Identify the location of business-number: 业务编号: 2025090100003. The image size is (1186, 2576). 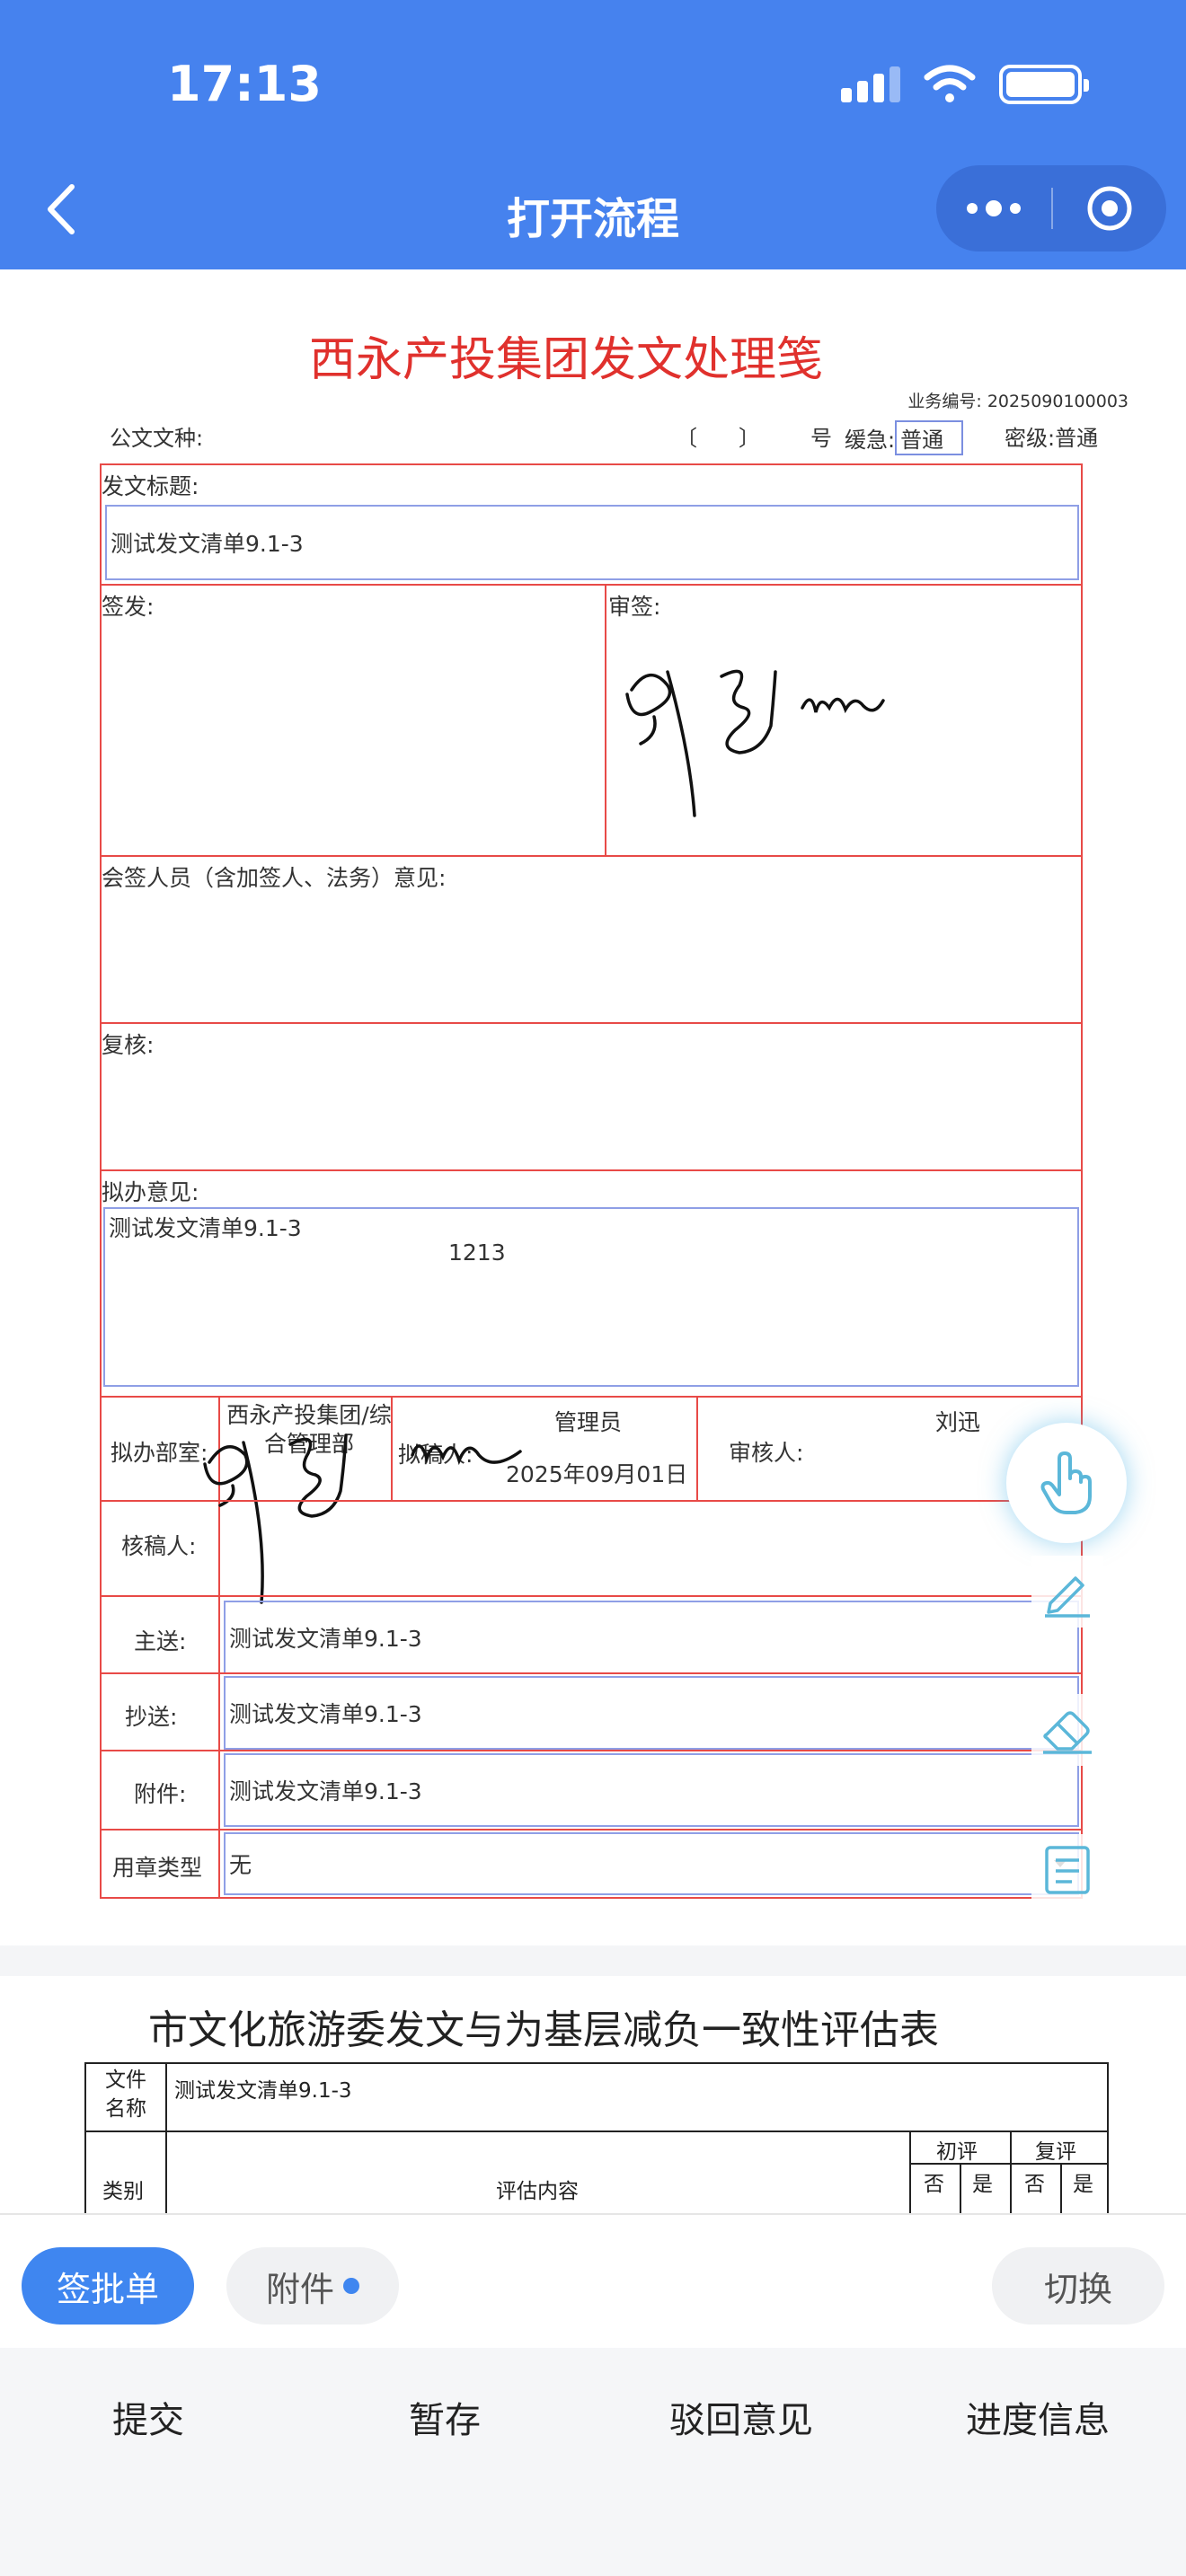
(1017, 401).